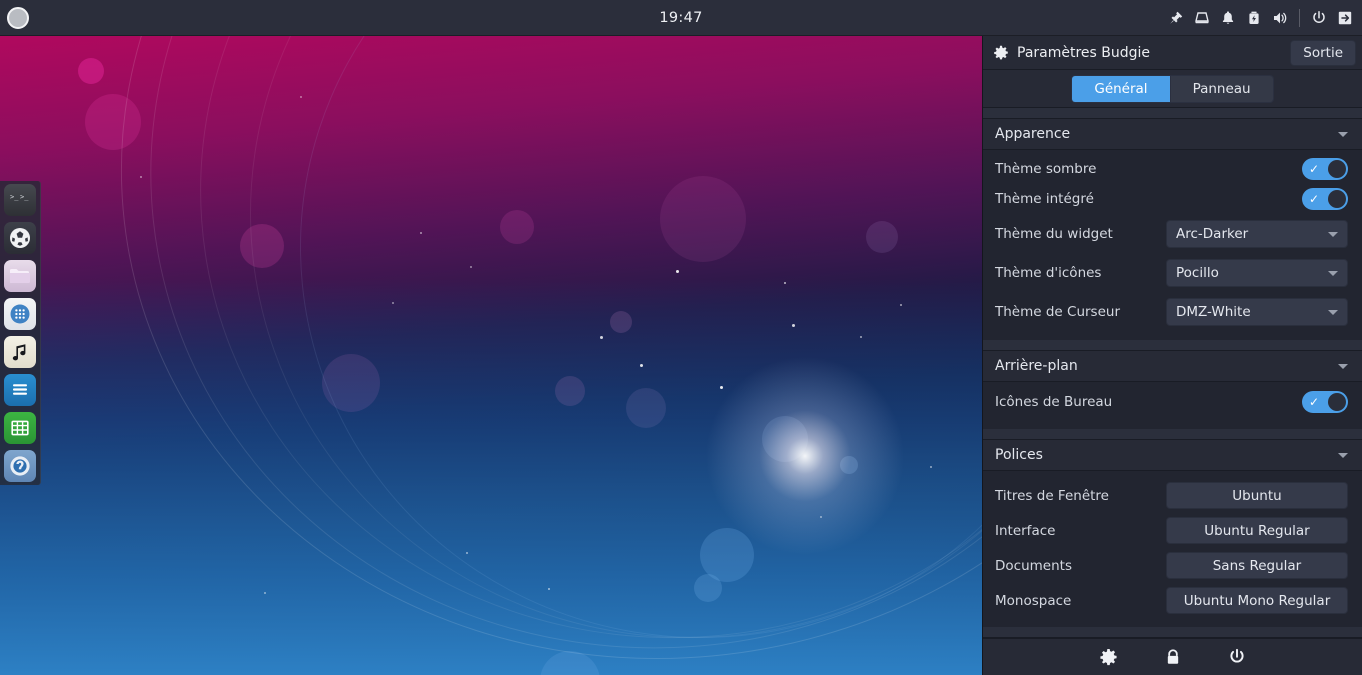 This screenshot has height=675, width=1362. Describe the element at coordinates (1044, 199) in the screenshot. I see `row-label: Thème intégré` at that location.